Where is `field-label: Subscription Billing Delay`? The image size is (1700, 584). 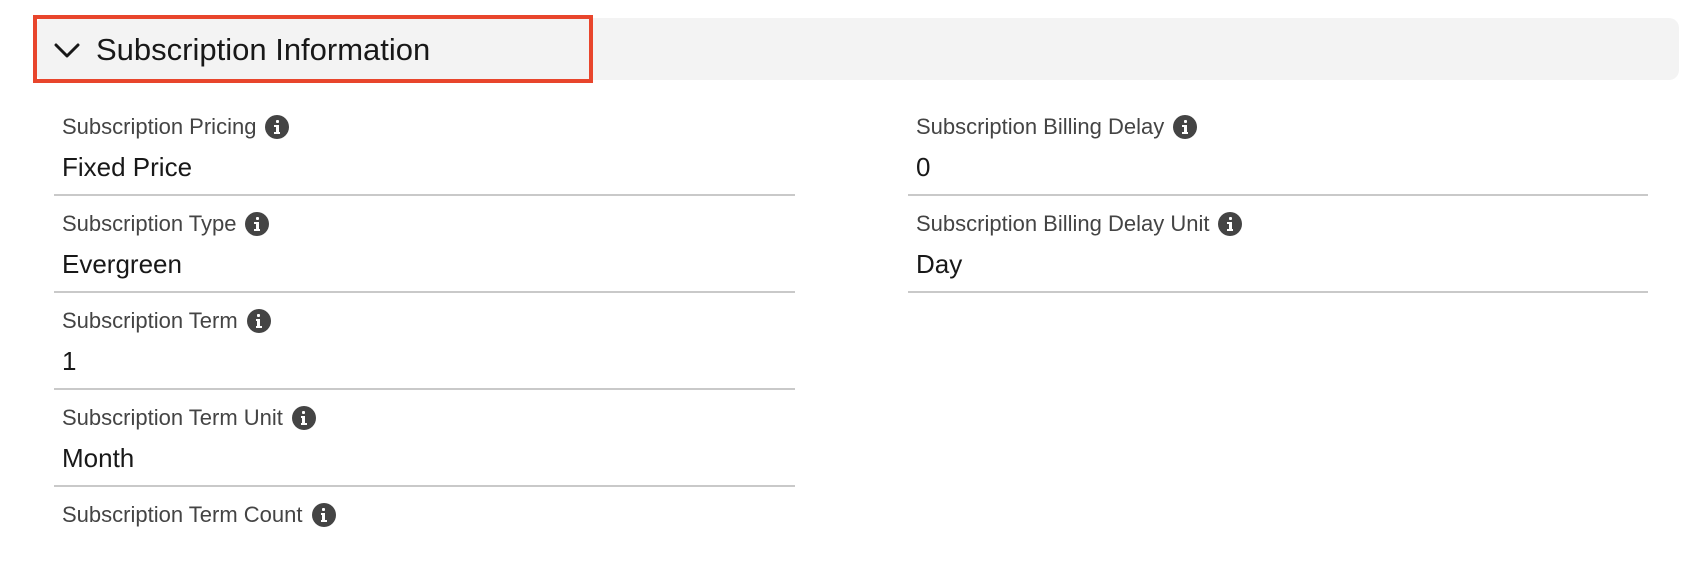
field-label: Subscription Billing Delay is located at coordinates (1040, 126).